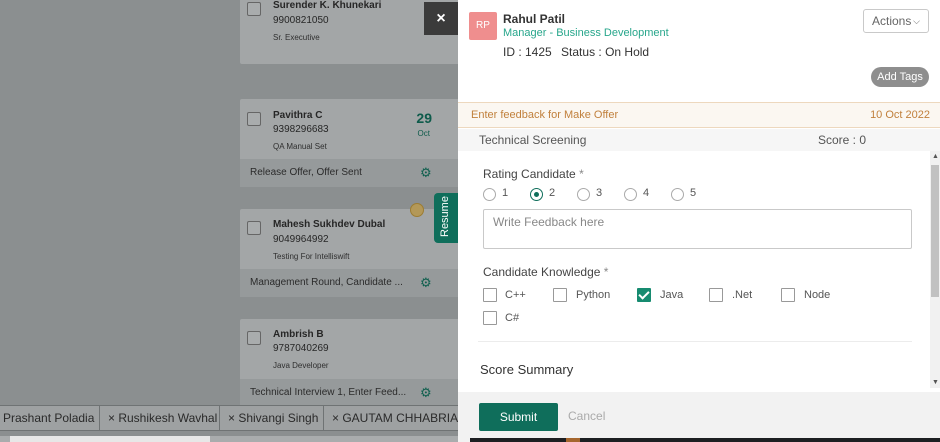 The height and width of the screenshot is (442, 940). Describe the element at coordinates (327, 5) in the screenshot. I see `card-name: Surender K. Khunekari` at that location.